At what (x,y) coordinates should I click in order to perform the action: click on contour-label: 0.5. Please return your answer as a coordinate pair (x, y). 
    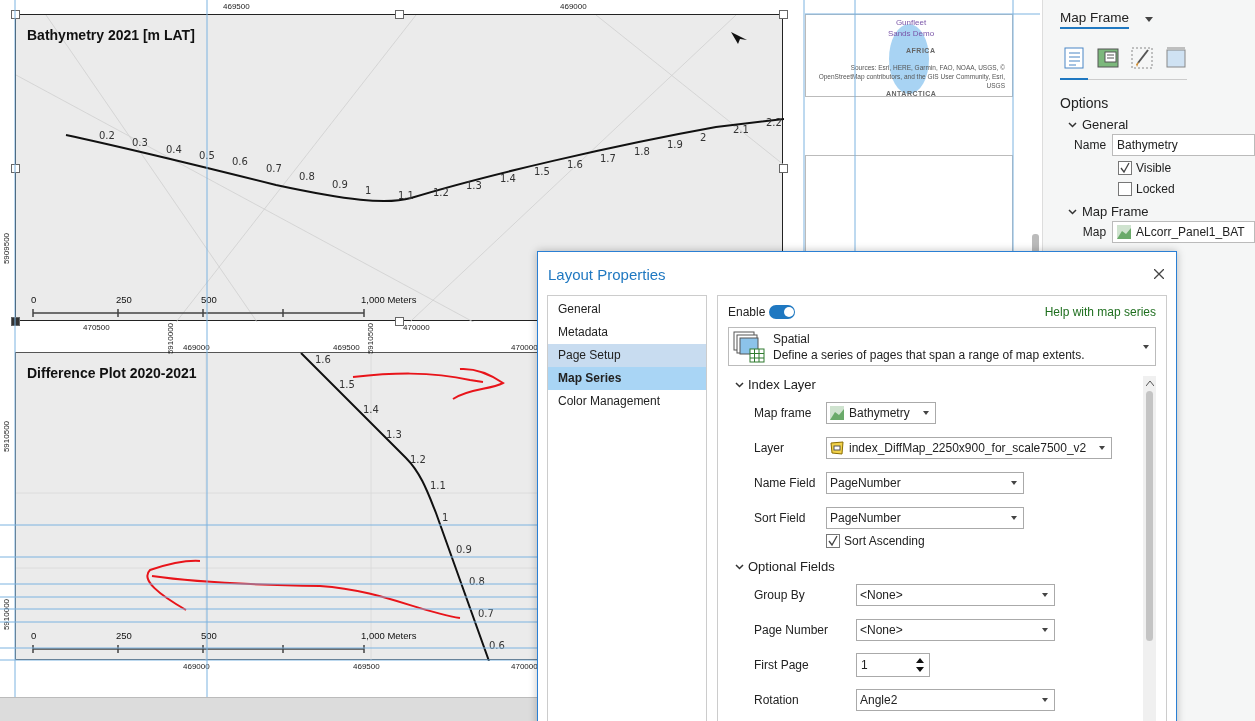
    Looking at the image, I should click on (207, 155).